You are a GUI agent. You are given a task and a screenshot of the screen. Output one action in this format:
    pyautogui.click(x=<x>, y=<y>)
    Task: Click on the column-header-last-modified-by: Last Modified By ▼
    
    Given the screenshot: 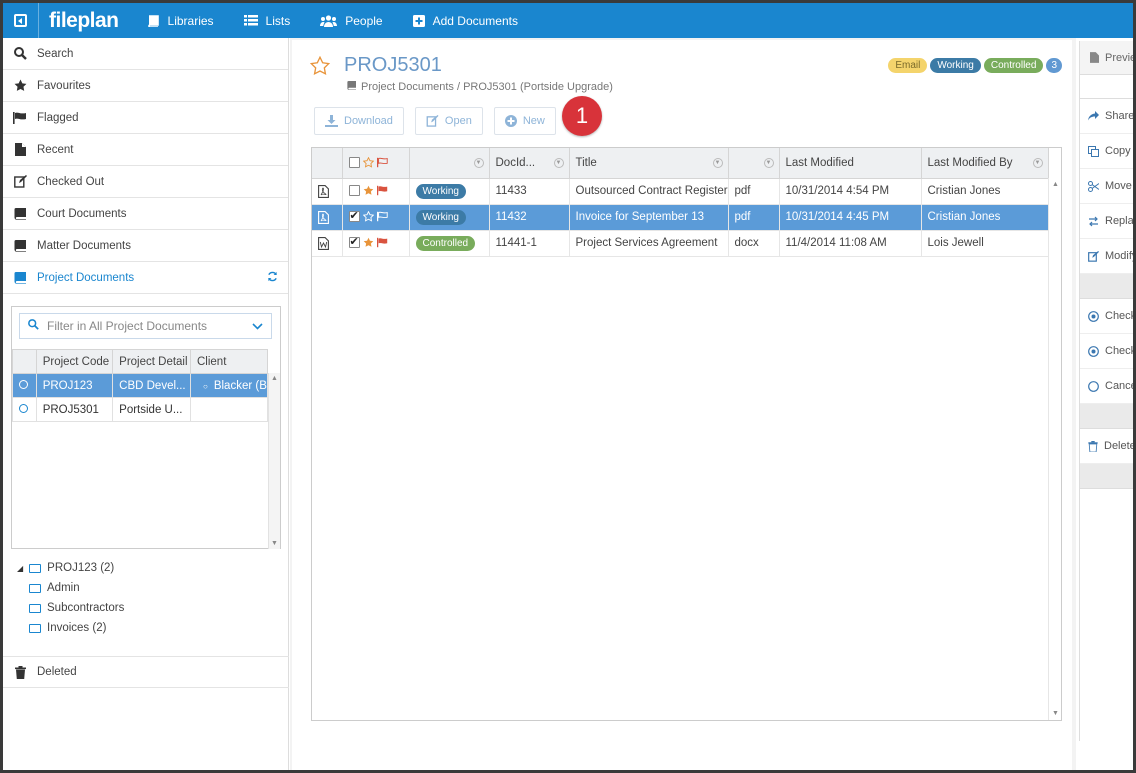 What is the action you would take?
    pyautogui.click(x=985, y=163)
    